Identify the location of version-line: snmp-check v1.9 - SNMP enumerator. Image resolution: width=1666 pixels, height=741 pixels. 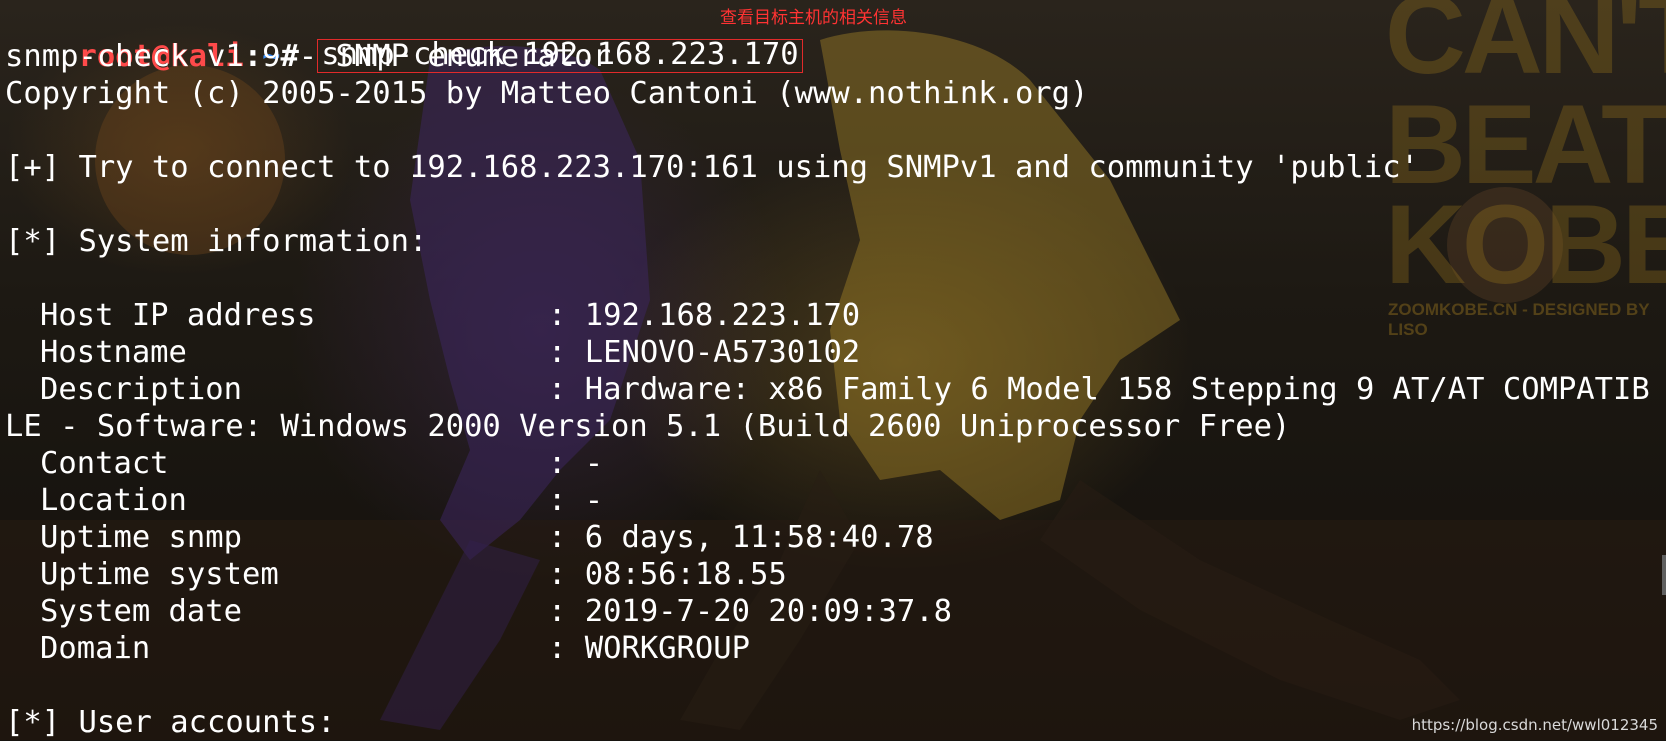
(308, 56).